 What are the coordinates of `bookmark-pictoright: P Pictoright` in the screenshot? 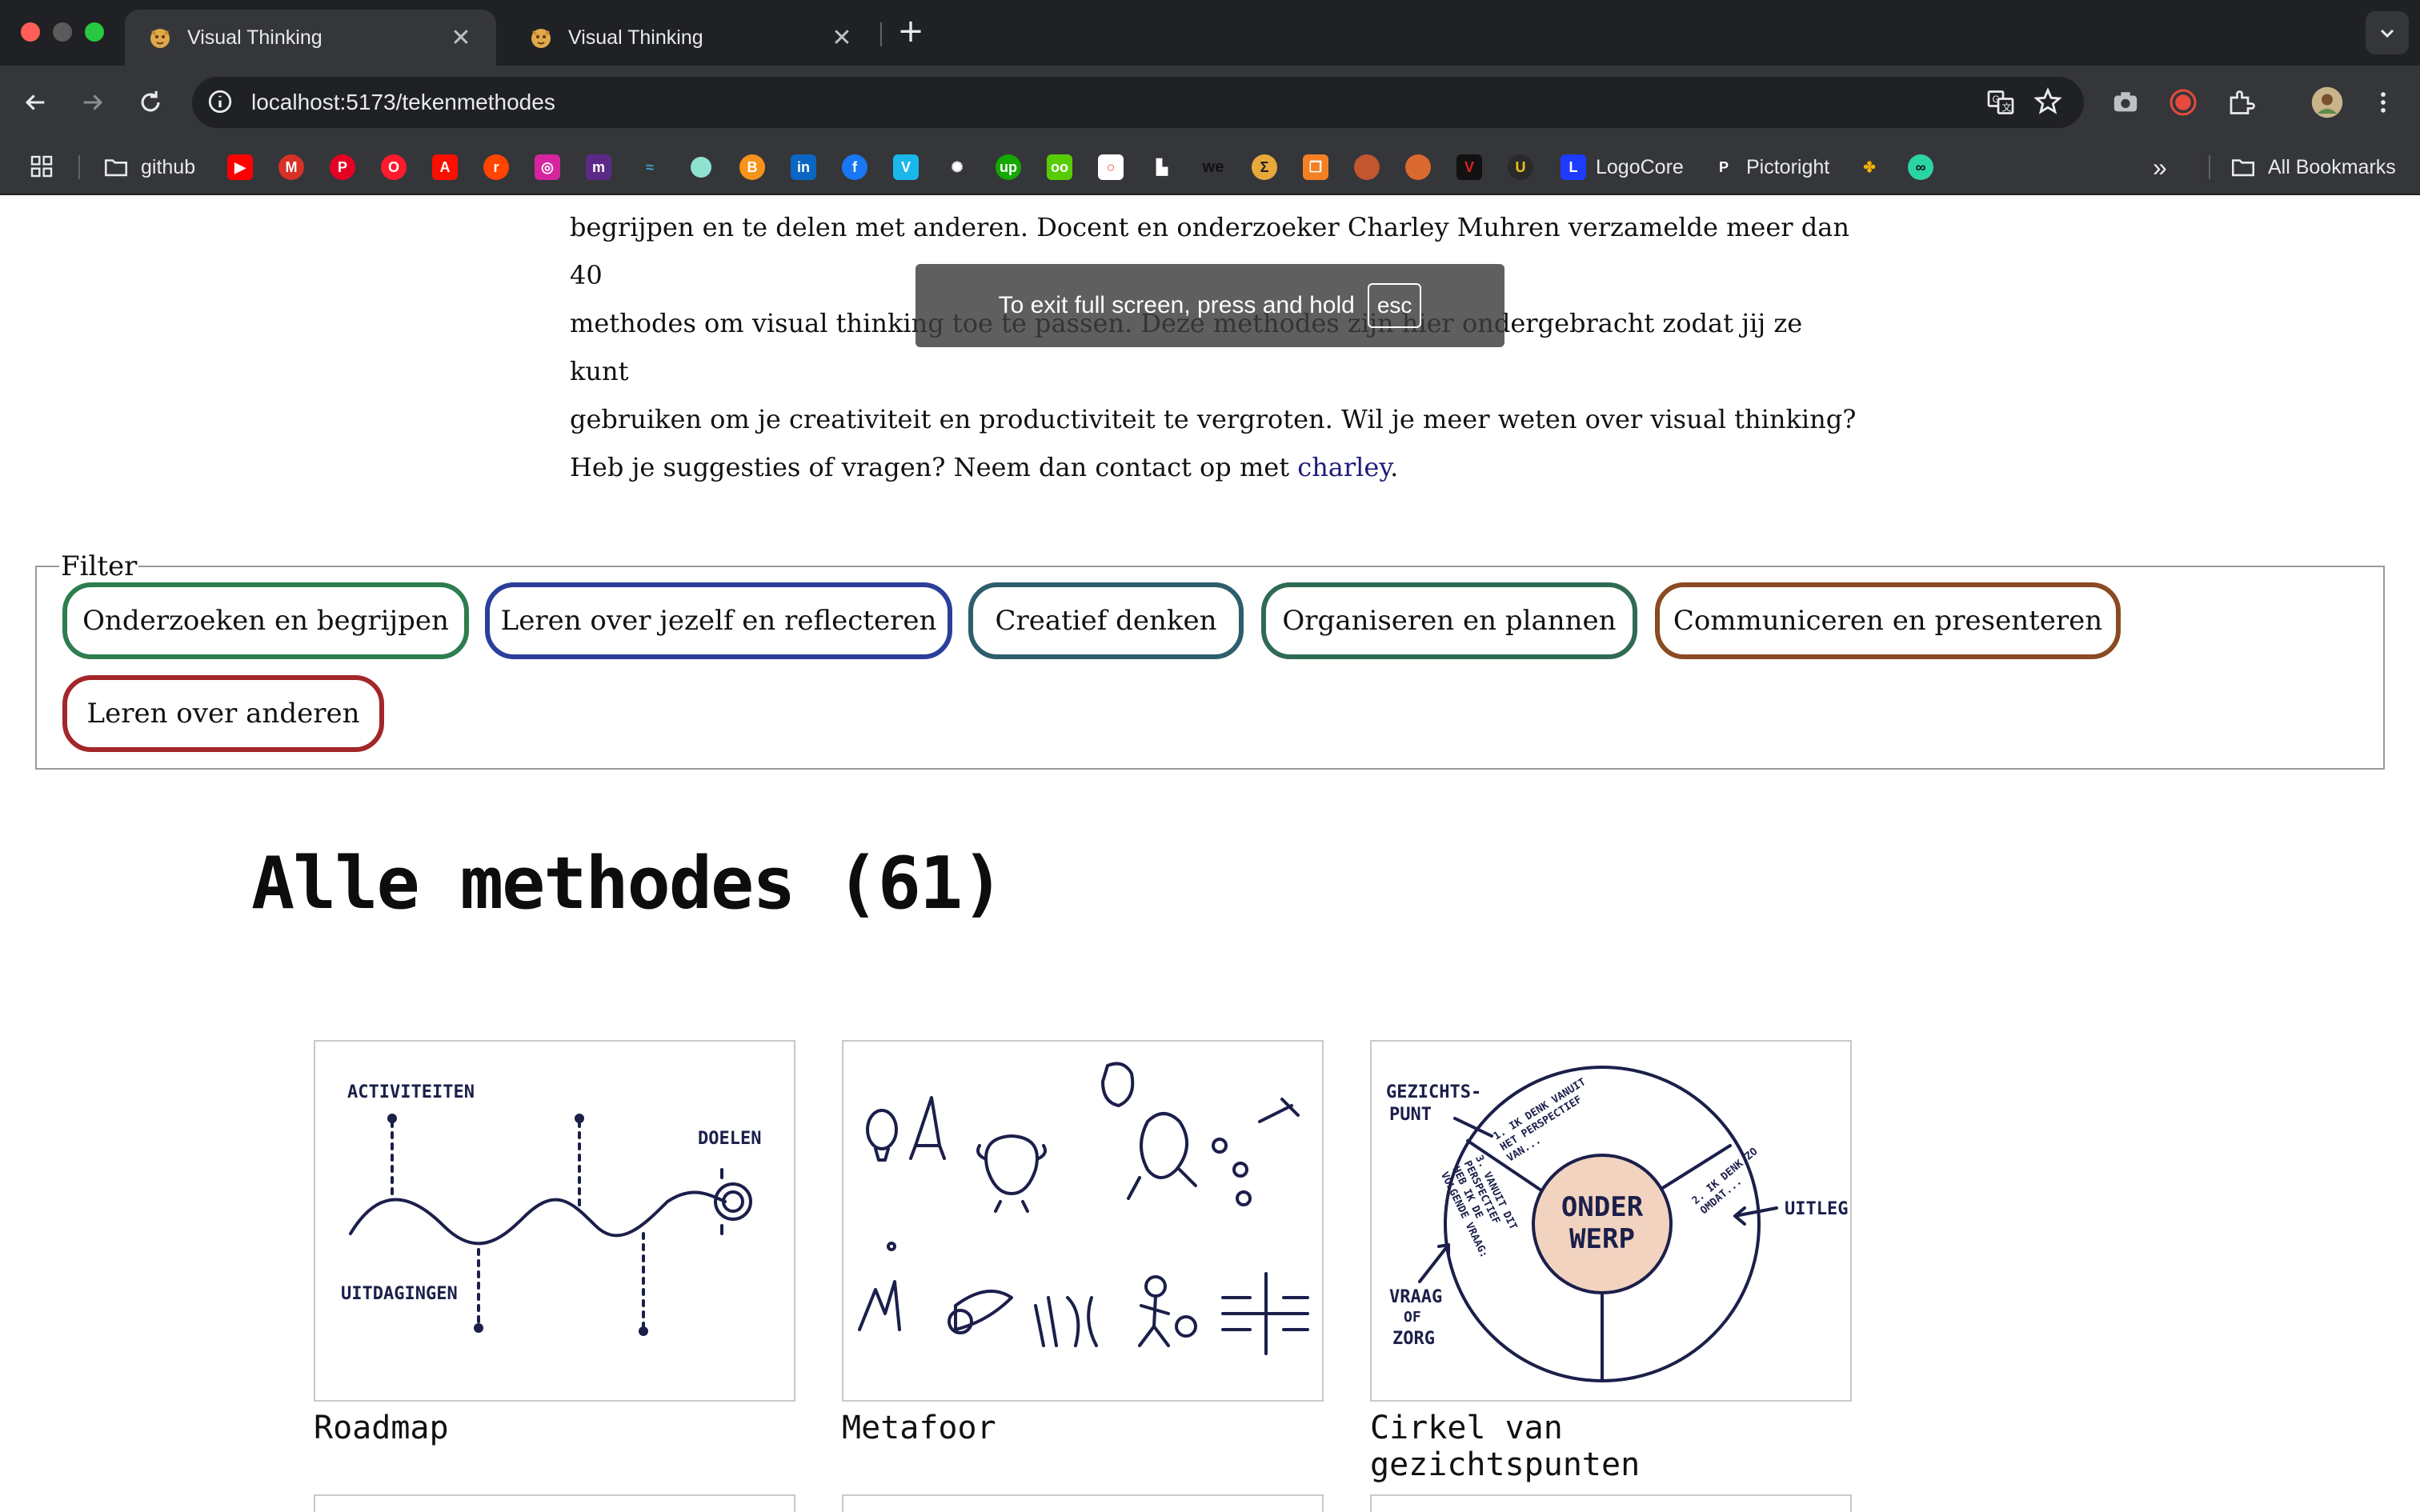 It's located at (1770, 167).